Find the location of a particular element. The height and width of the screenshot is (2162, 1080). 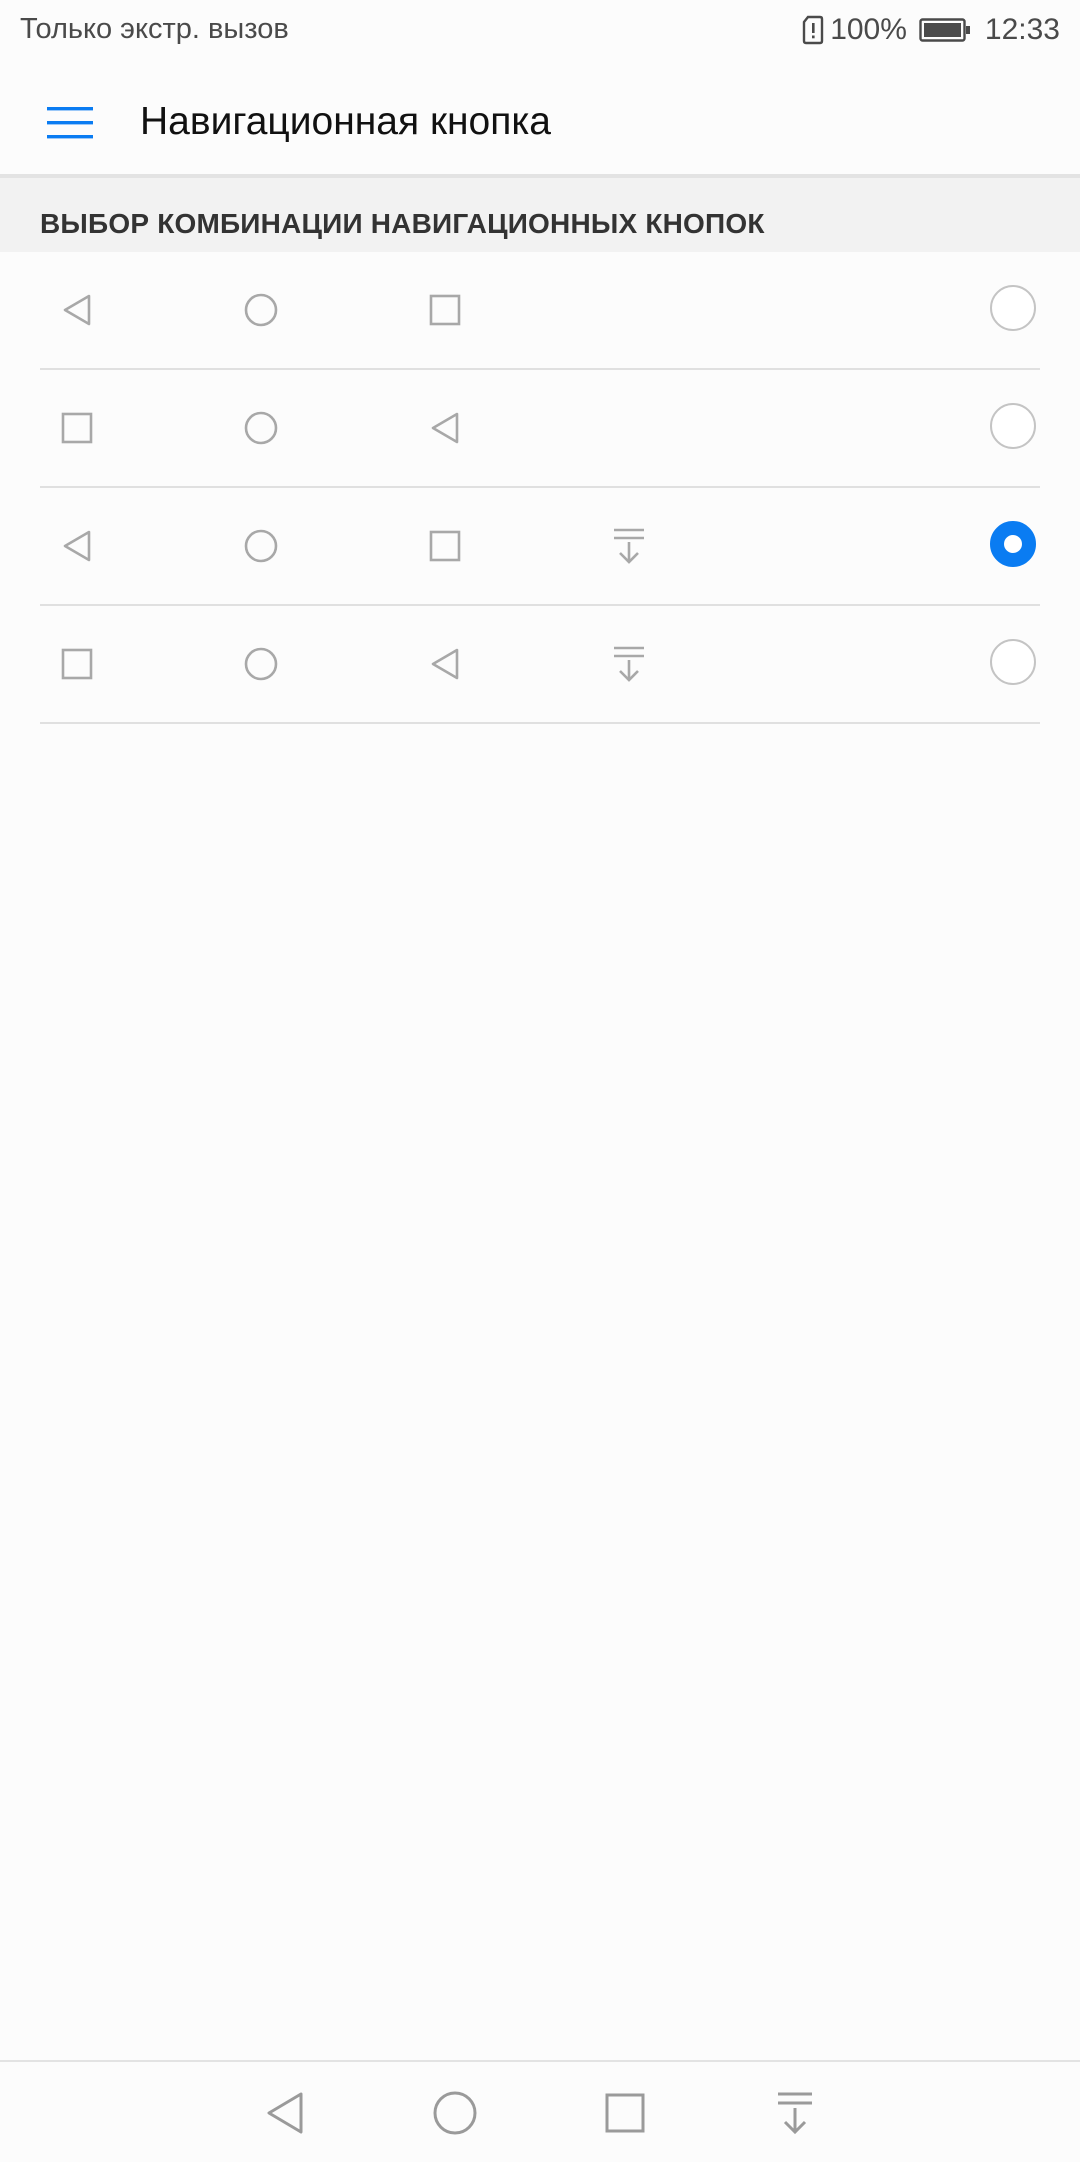

hamburger-menu-icon is located at coordinates (70, 123).